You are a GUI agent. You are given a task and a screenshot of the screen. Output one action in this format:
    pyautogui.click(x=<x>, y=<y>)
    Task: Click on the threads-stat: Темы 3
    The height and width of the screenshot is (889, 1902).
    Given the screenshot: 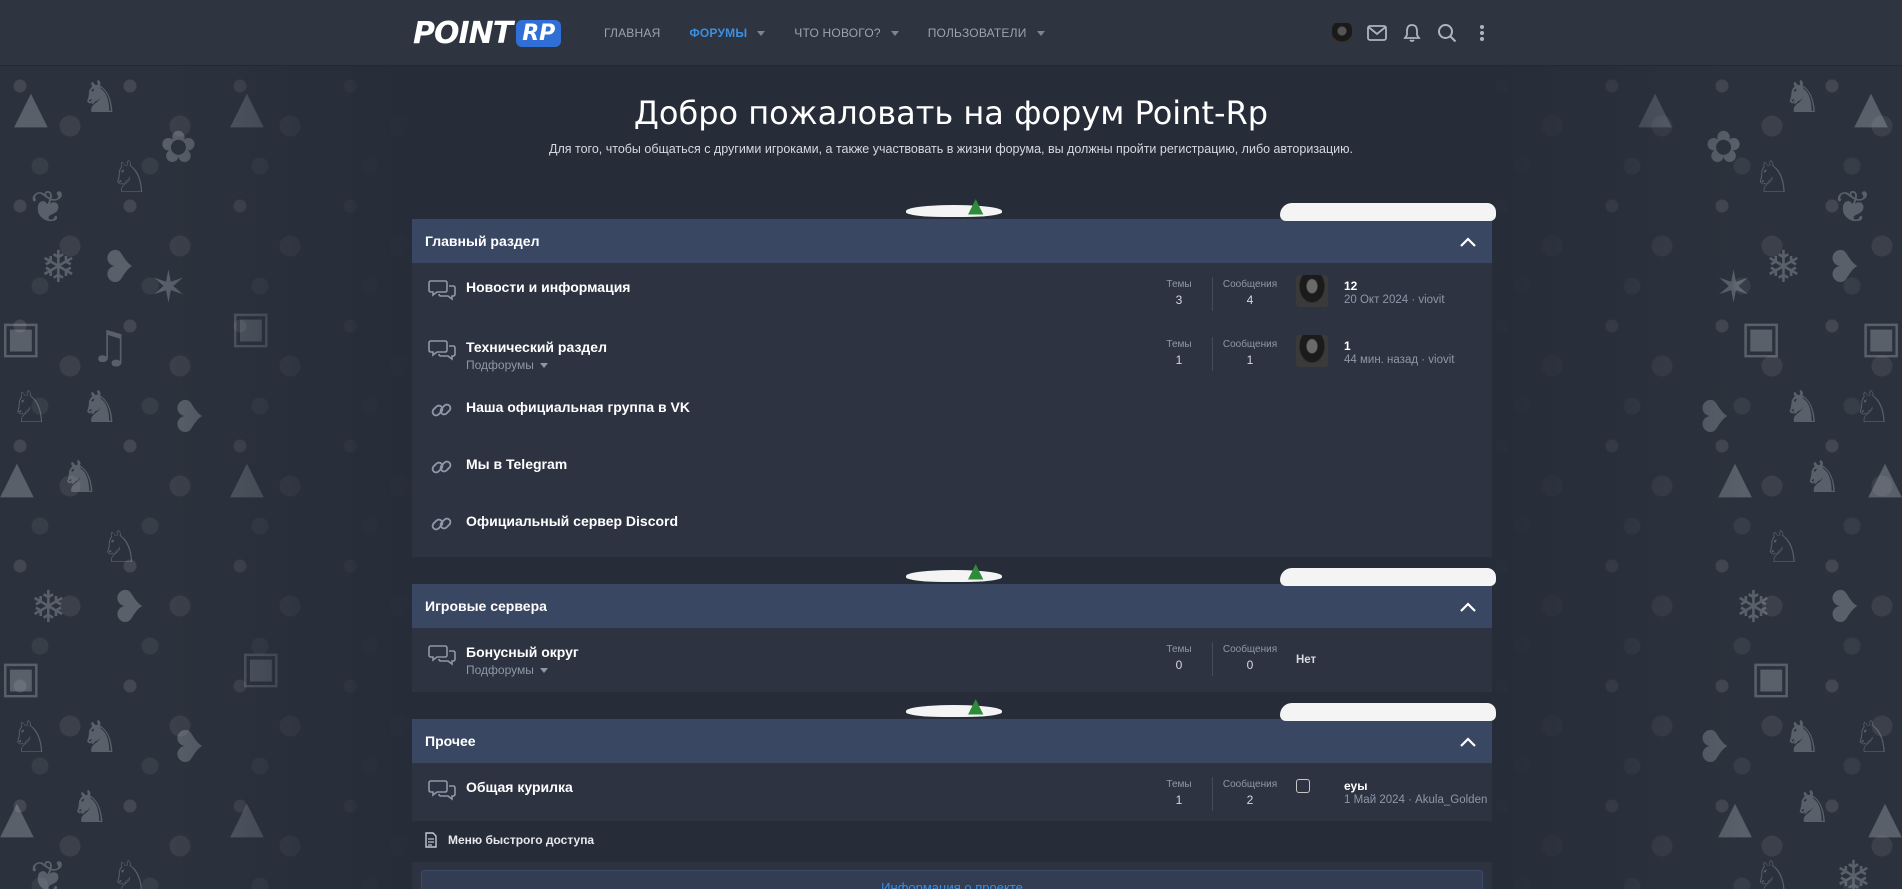 What is the action you would take?
    pyautogui.click(x=1179, y=293)
    